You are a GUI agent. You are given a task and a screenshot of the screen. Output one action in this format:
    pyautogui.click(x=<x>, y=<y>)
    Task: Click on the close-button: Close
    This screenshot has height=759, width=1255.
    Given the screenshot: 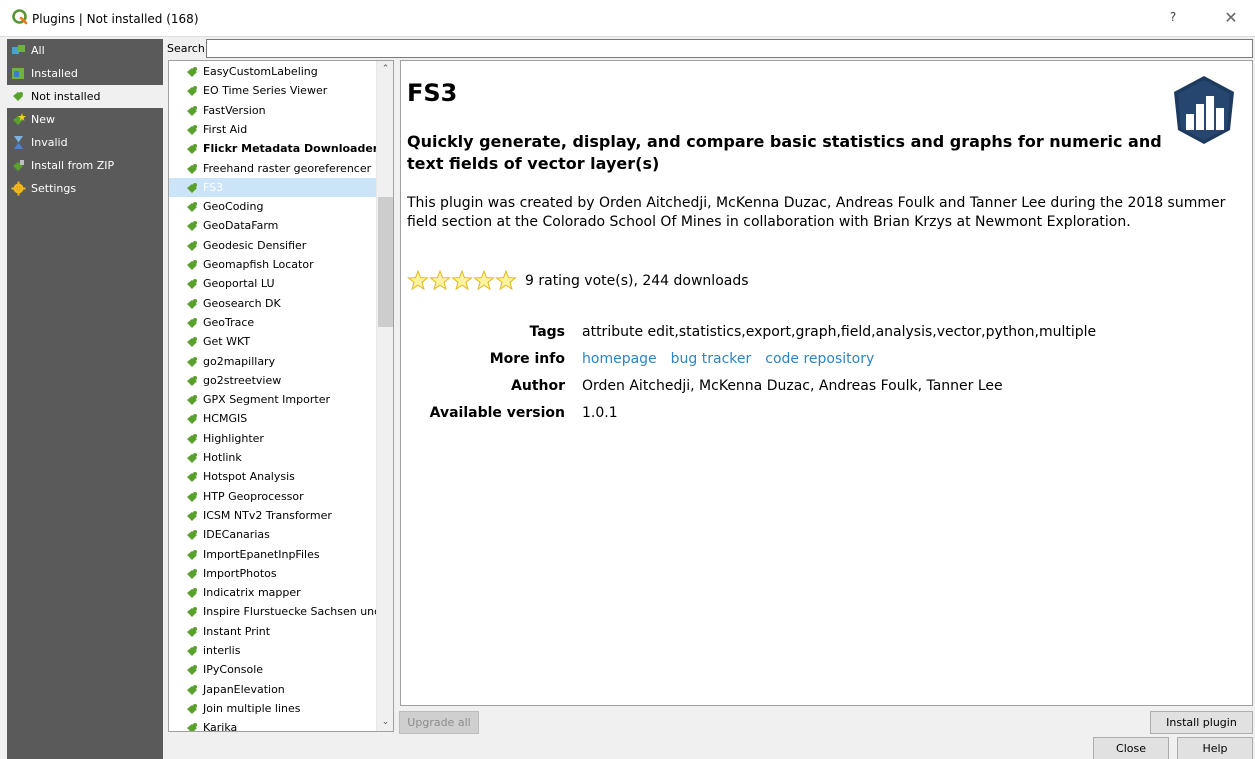 What is the action you would take?
    pyautogui.click(x=1131, y=748)
    